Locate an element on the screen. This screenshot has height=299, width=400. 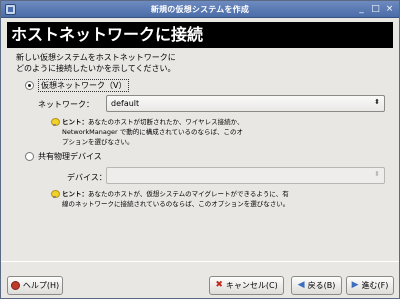
hint-line-3: プションを選びなさい。 is located at coordinates (98, 142).